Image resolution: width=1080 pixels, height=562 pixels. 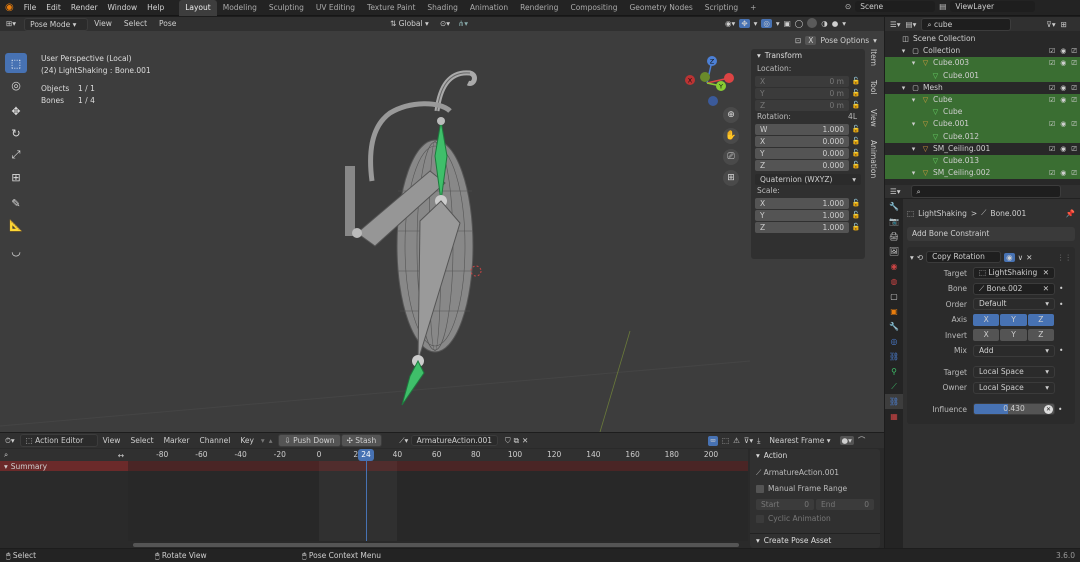 What do you see at coordinates (986, 335) in the screenshot?
I see `invert-x-toggle: X` at bounding box center [986, 335].